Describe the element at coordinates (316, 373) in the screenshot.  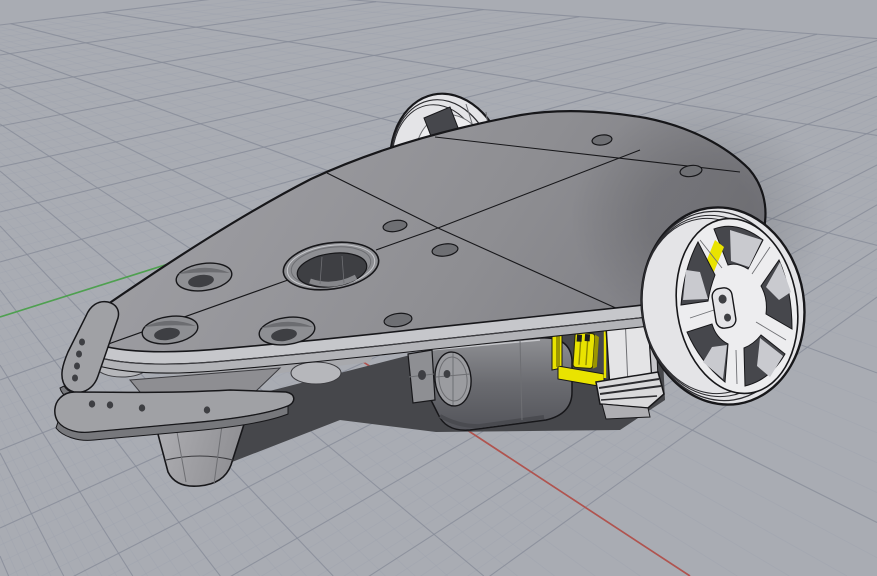
I see `boss-under-hole` at that location.